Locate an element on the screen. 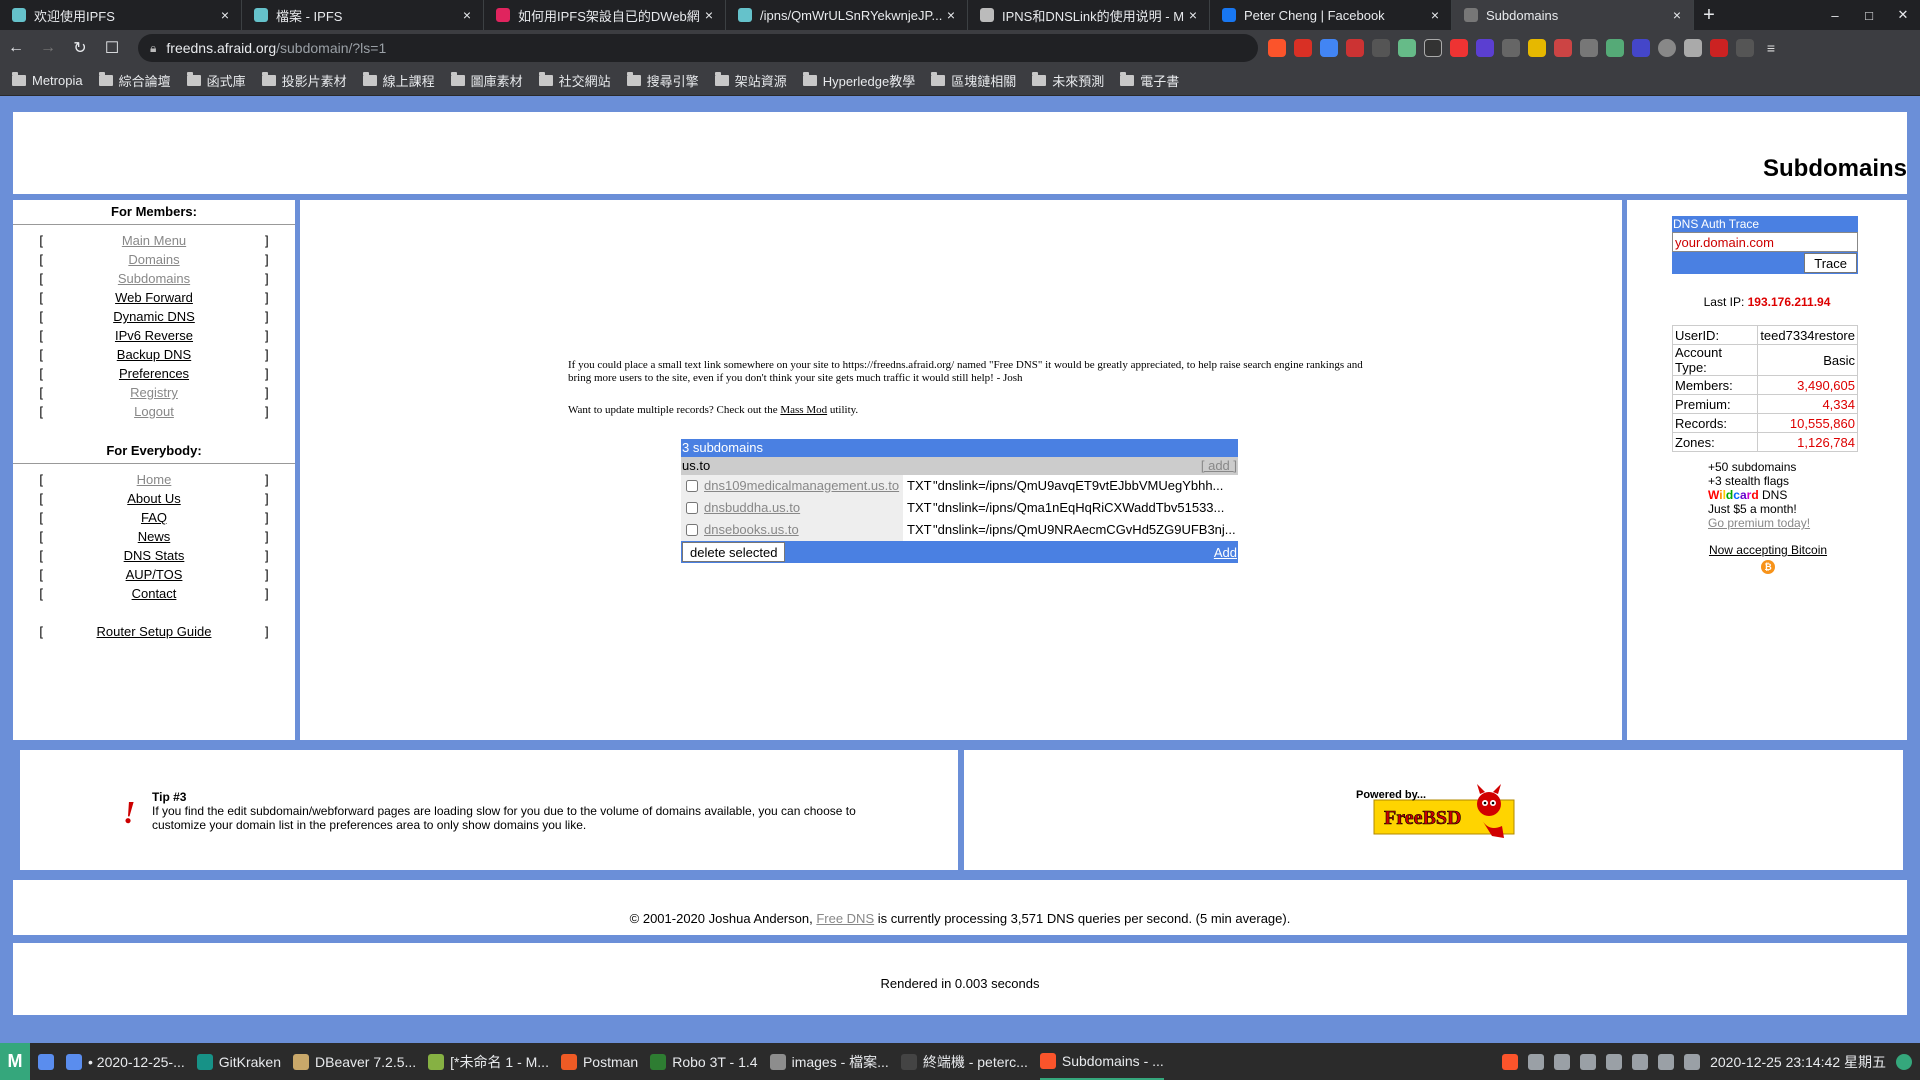 The height and width of the screenshot is (1080, 1920). router-setup-guide-link: Router Setup Guide is located at coordinates (154, 631).